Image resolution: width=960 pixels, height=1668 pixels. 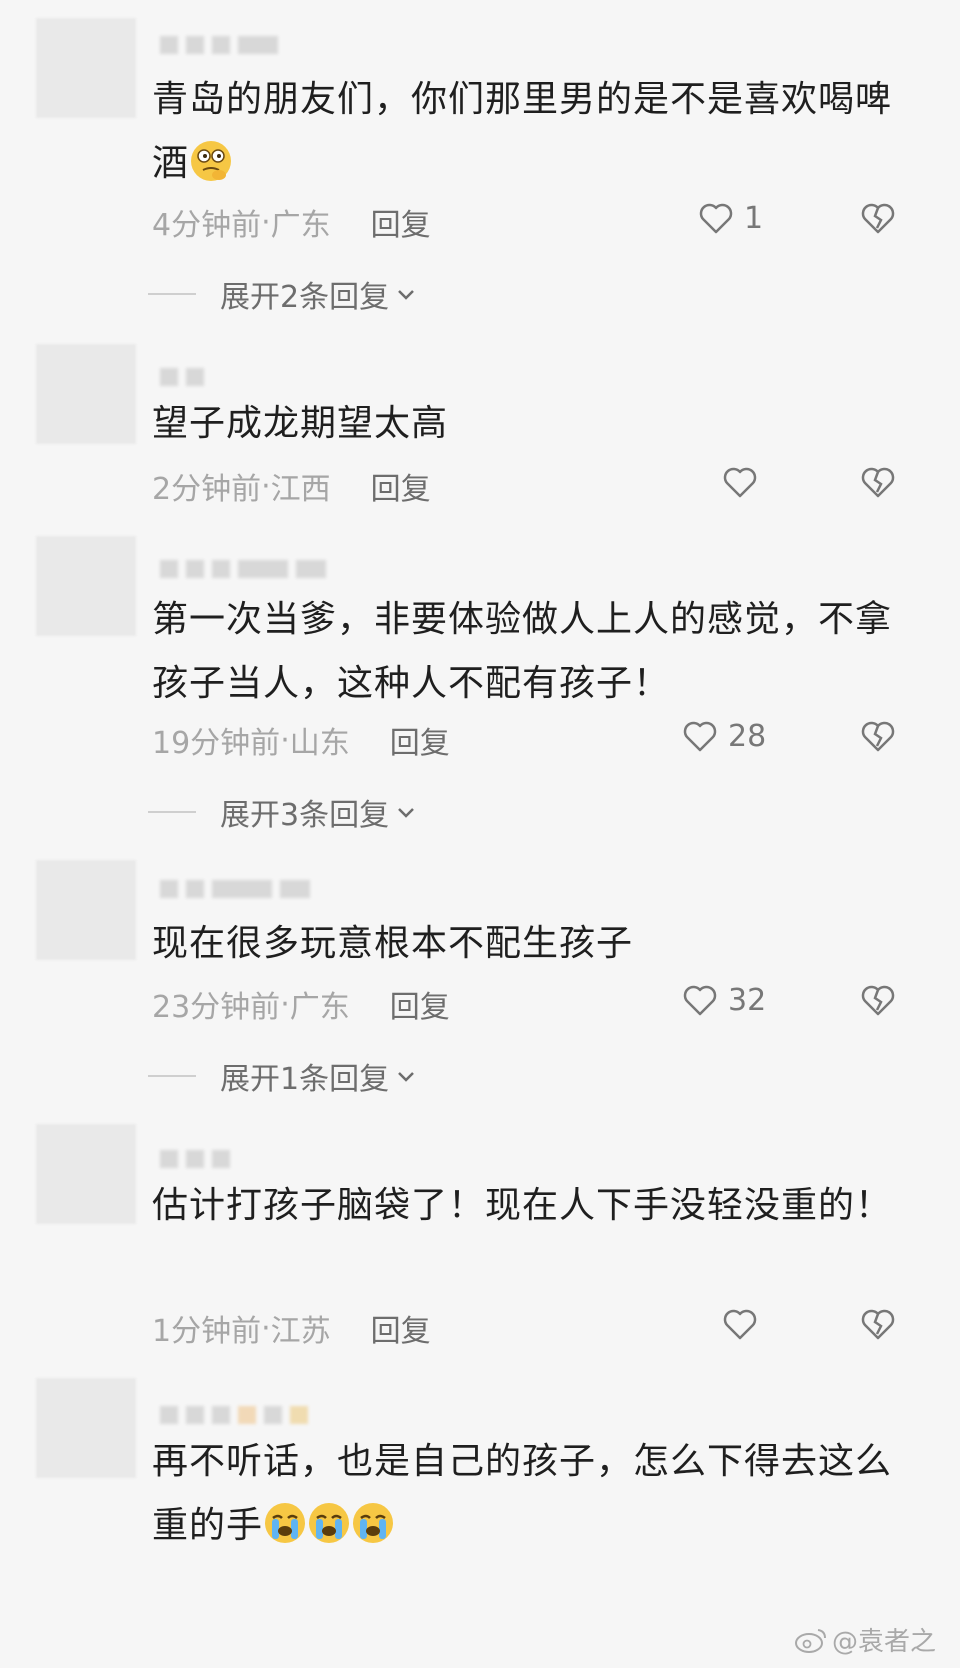 What do you see at coordinates (747, 736) in the screenshot?
I see `like-count: 28` at bounding box center [747, 736].